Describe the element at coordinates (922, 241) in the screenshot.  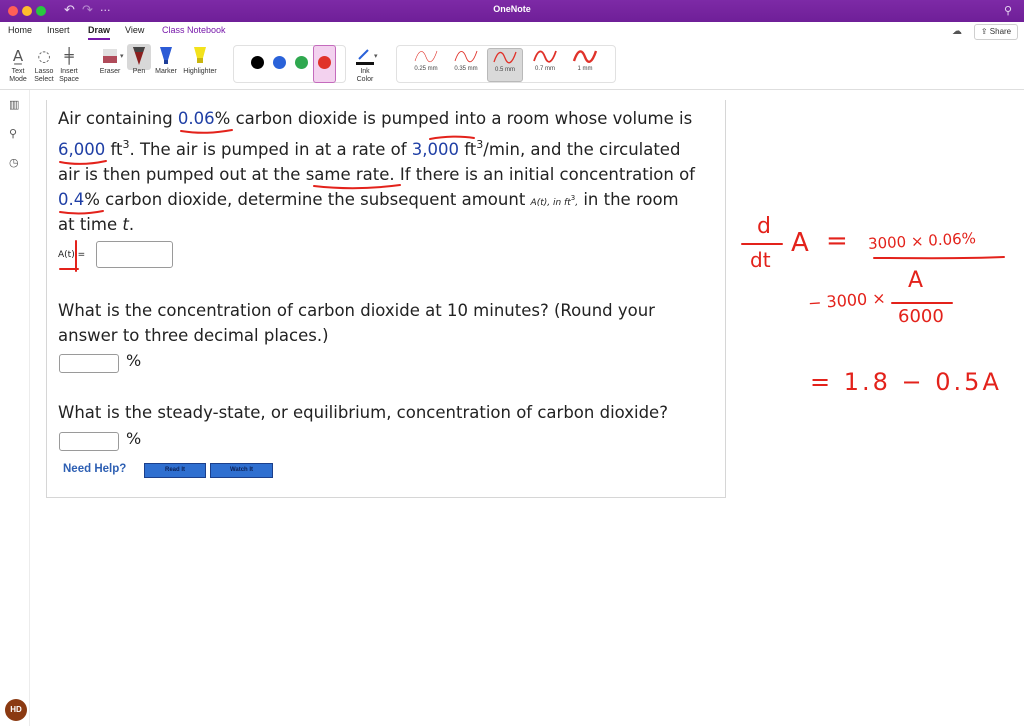
I see `ink-inflow-term: 3000 × 0.06%` at that location.